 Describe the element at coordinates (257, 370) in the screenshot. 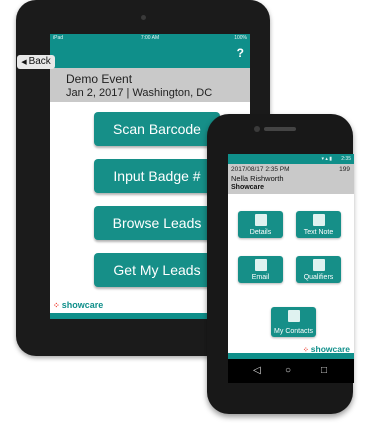

I see `nav-back-button: ◁` at that location.